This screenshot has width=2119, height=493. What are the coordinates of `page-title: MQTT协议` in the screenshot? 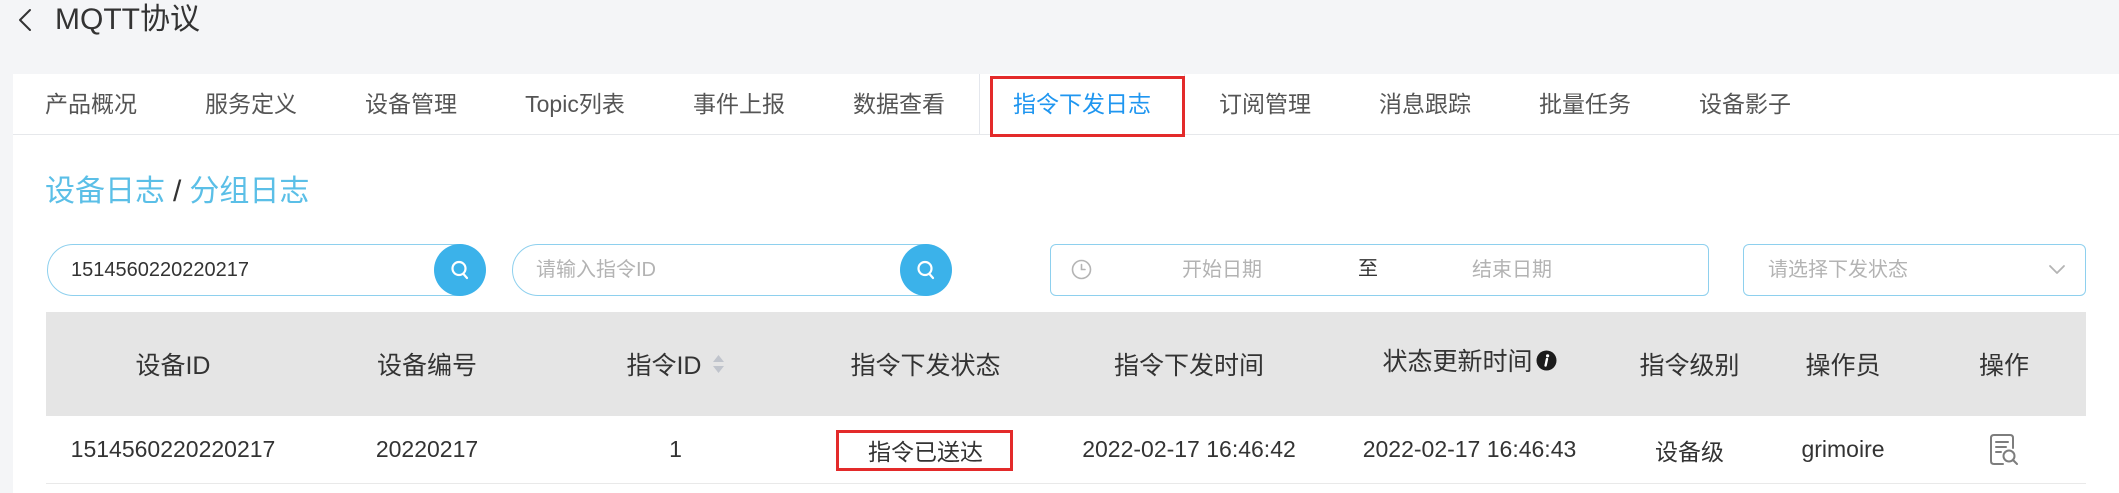 It's located at (127, 19).